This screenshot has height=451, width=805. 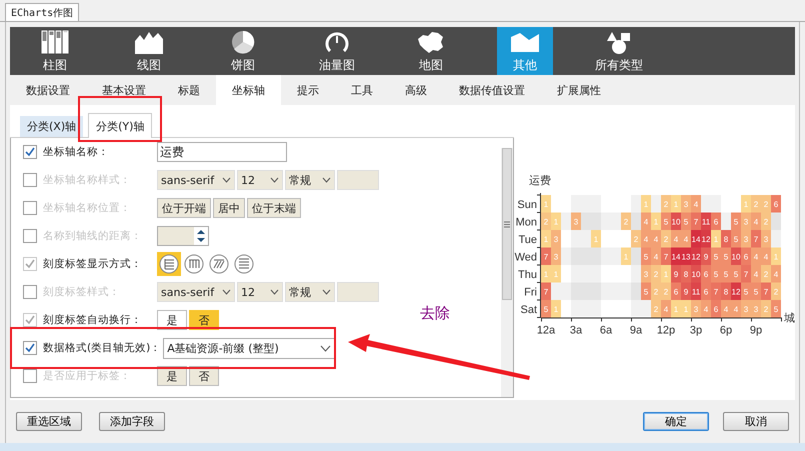 What do you see at coordinates (540, 181) in the screenshot?
I see `axis-title: 运费` at bounding box center [540, 181].